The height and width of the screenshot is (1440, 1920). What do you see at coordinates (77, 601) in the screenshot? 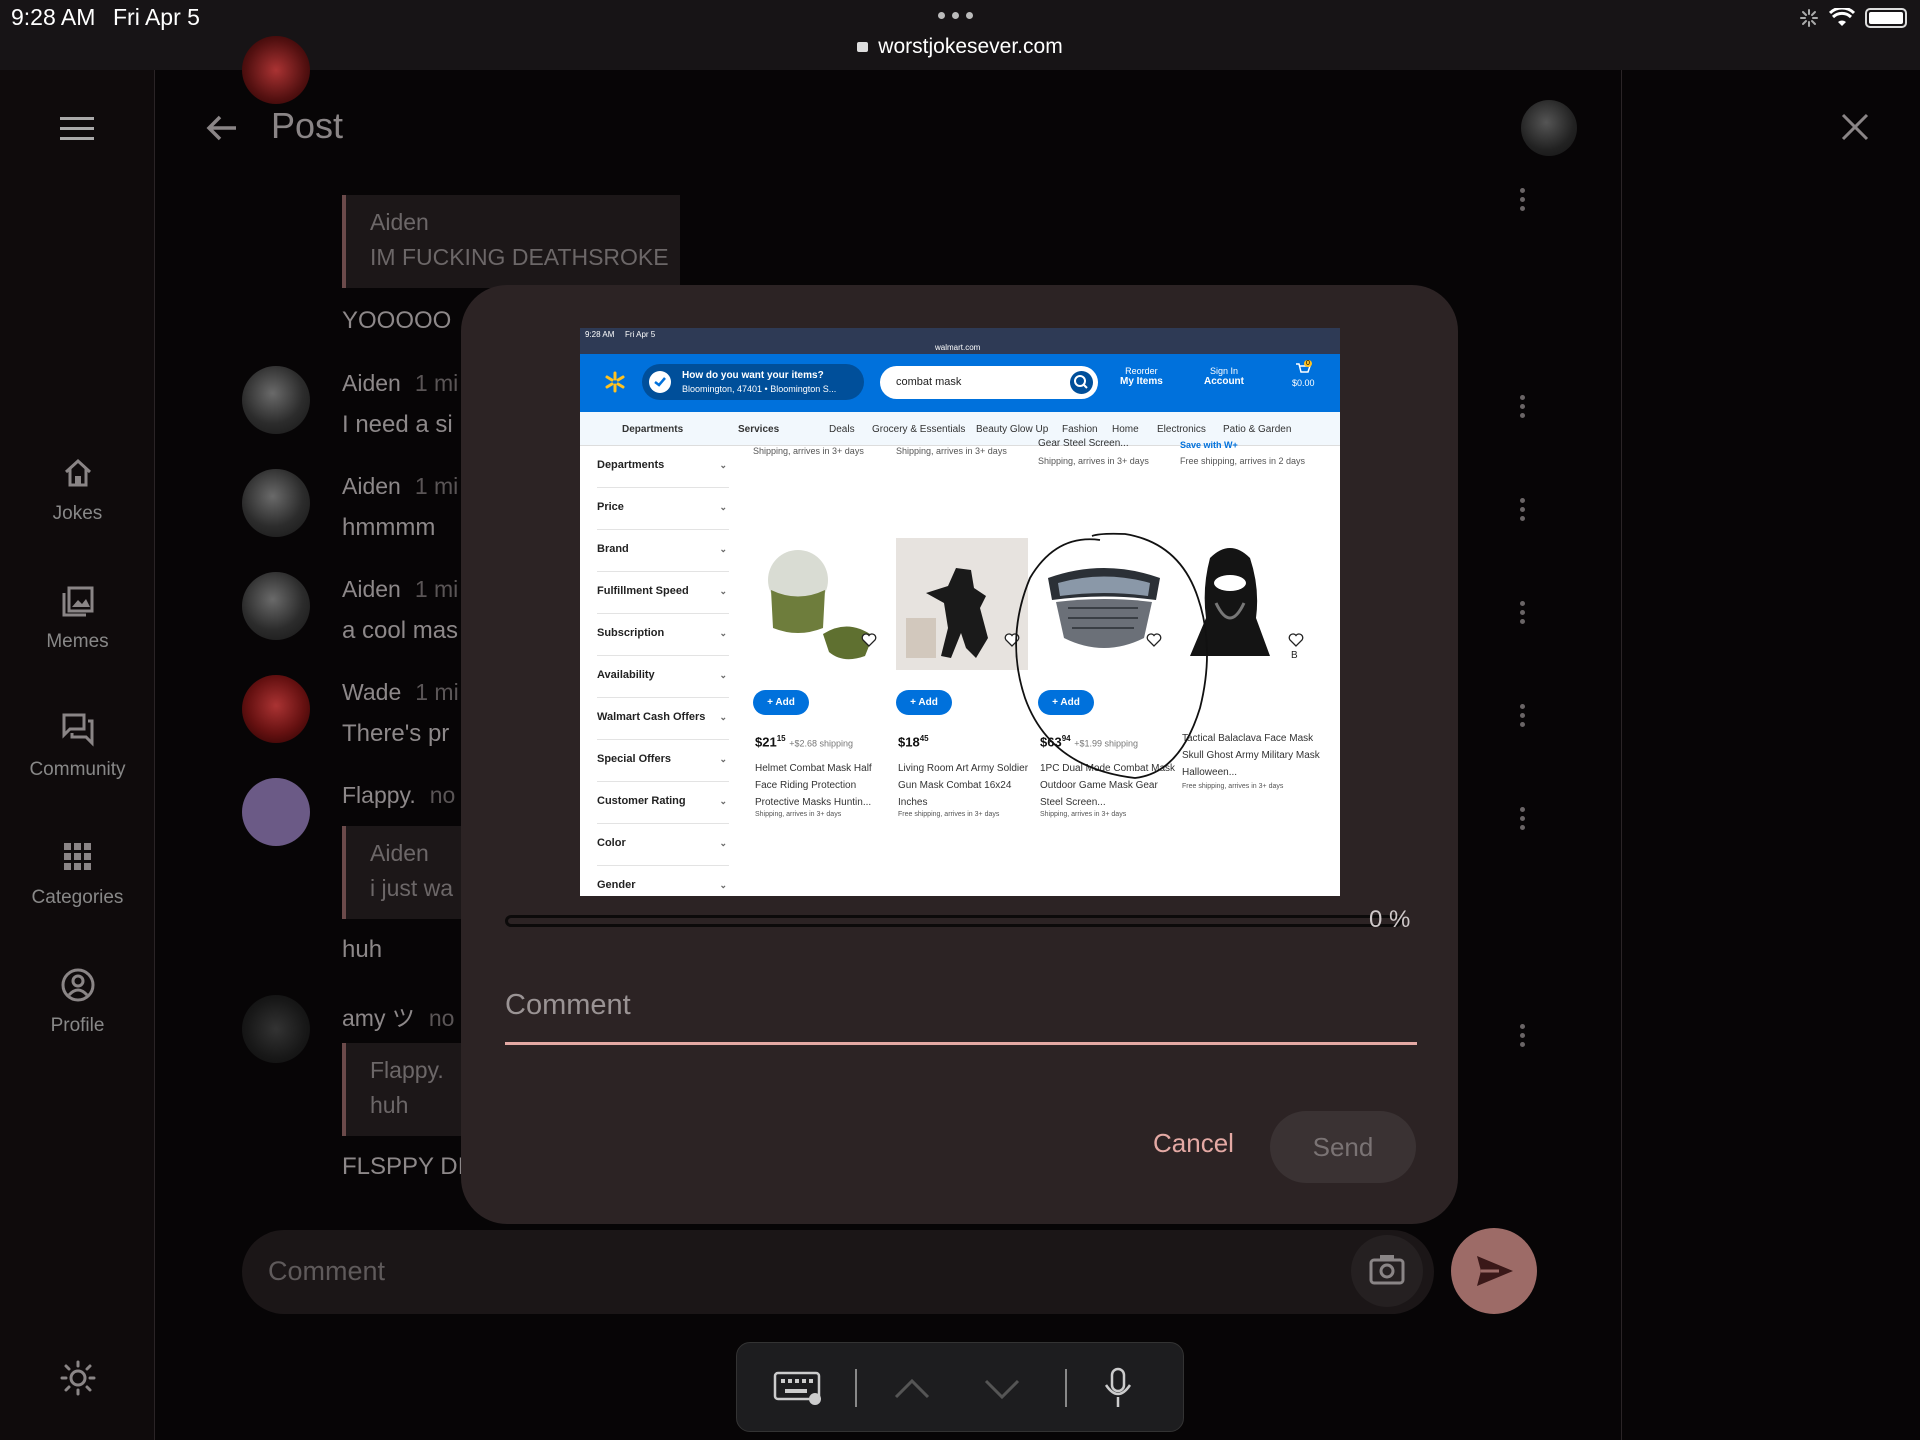
I see `image-icon` at bounding box center [77, 601].